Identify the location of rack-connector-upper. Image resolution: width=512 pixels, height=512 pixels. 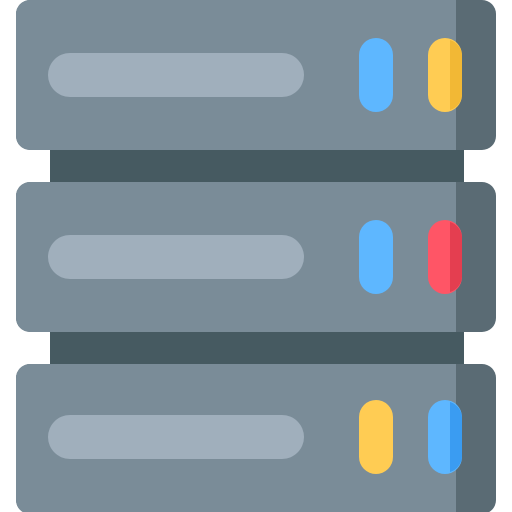
(257, 166).